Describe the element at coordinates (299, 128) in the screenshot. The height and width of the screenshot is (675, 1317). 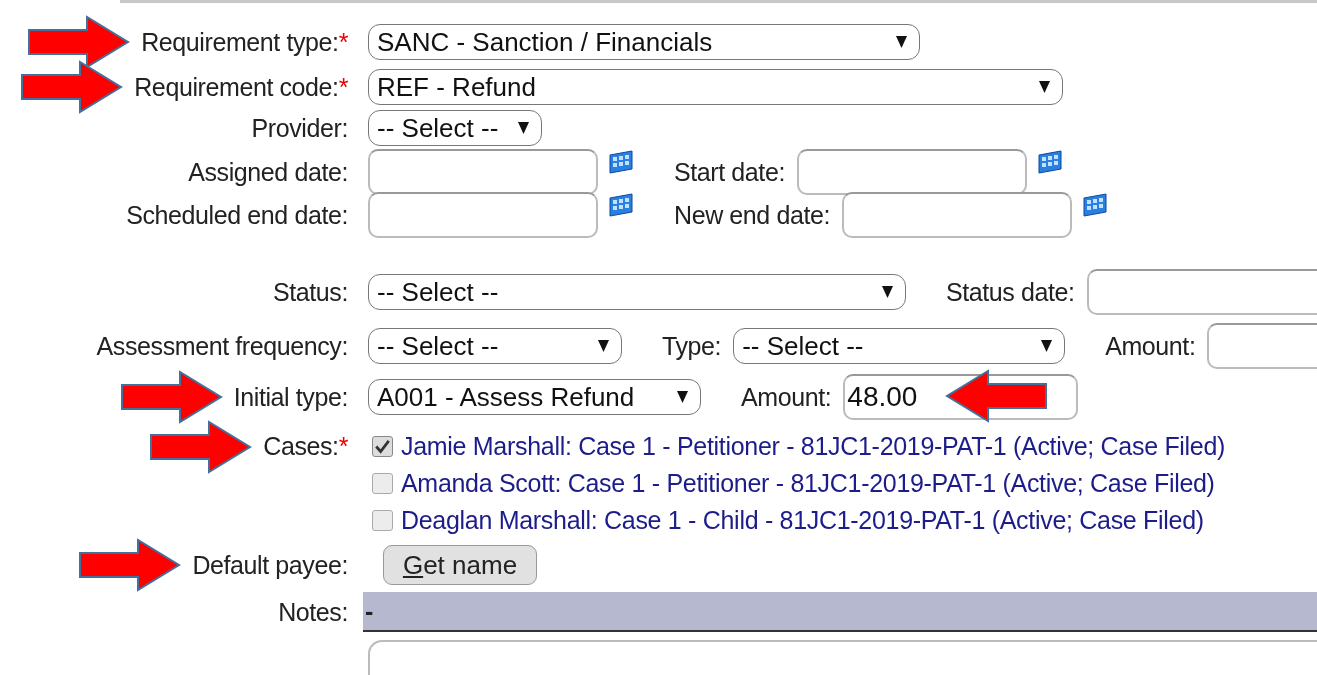
I see `field-label: Provider:` at that location.